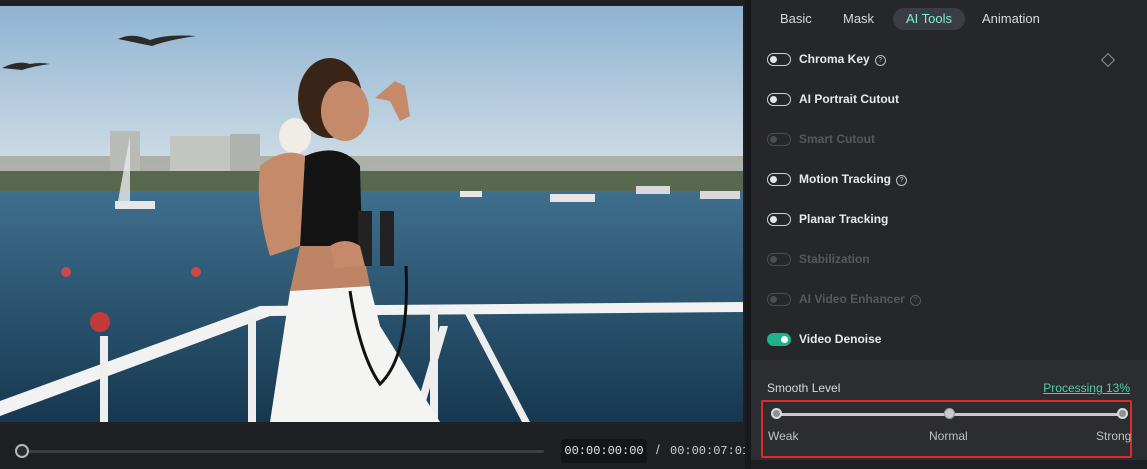 The width and height of the screenshot is (1147, 469). Describe the element at coordinates (840, 339) in the screenshot. I see `video-denoise-label: Video Denoise` at that location.